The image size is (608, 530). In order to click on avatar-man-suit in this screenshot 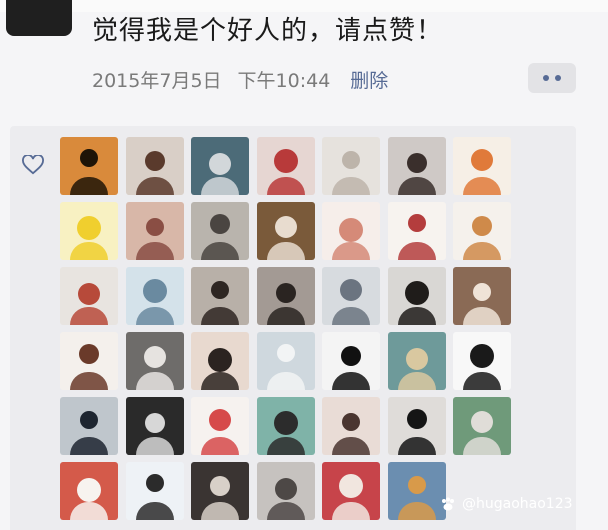, I will do `click(89, 426)`.